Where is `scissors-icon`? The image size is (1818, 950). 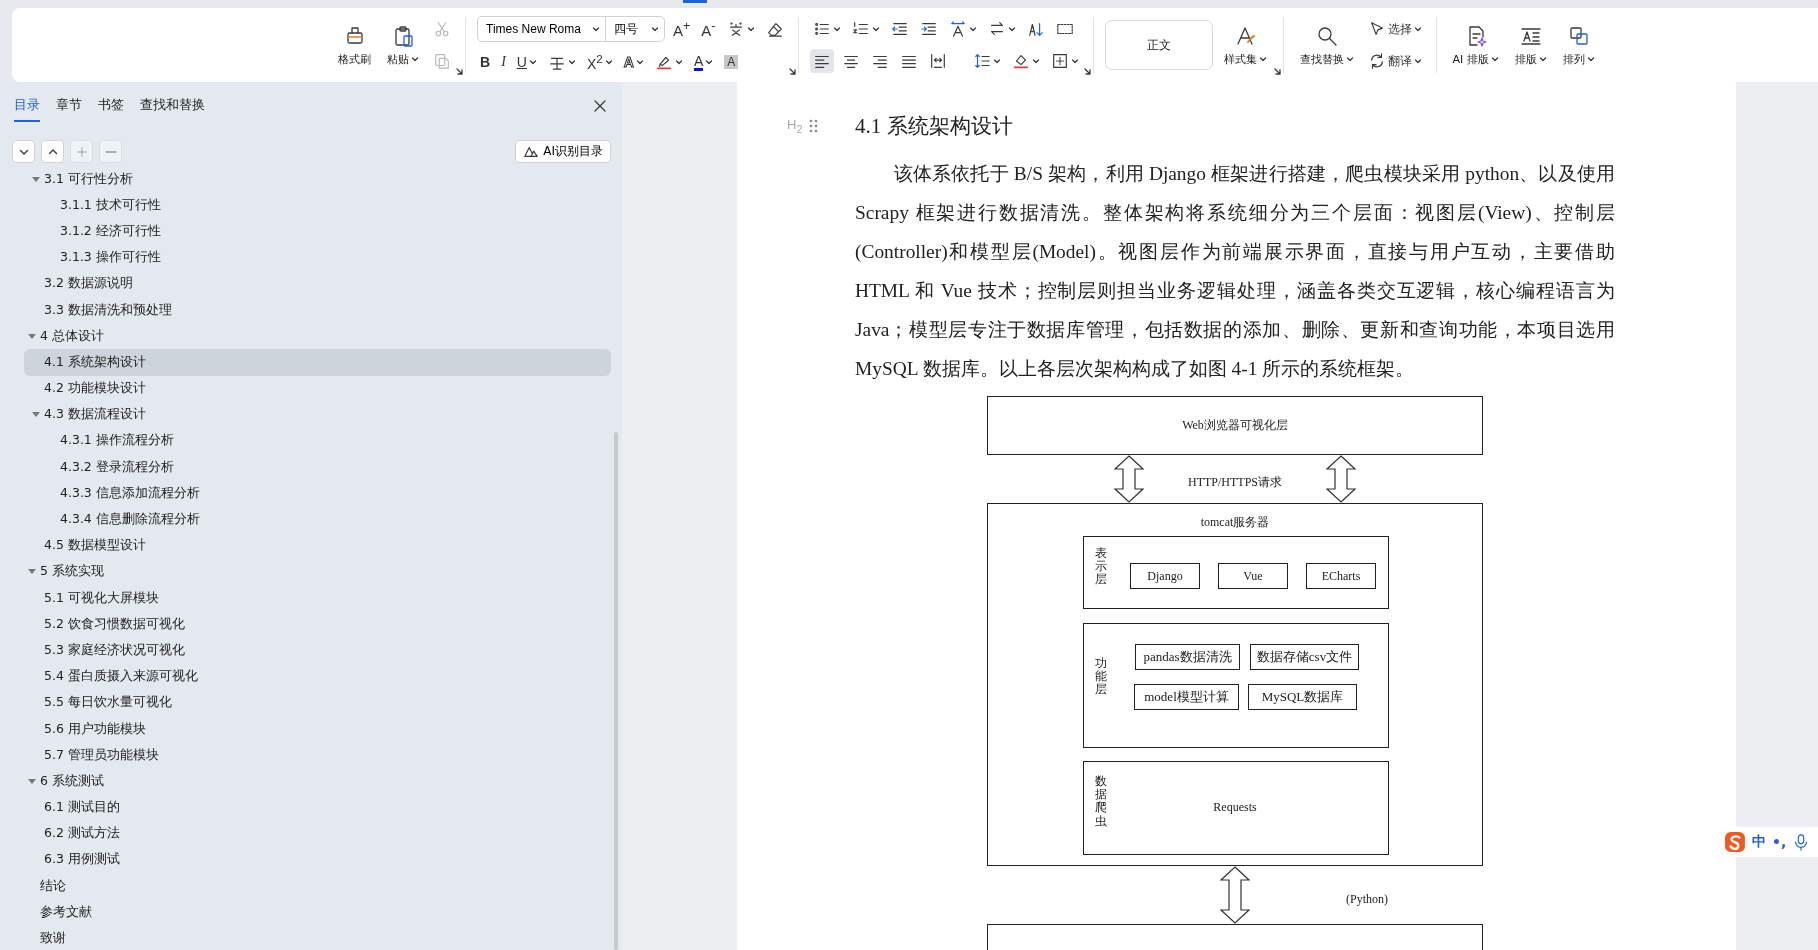
scissors-icon is located at coordinates (442, 29).